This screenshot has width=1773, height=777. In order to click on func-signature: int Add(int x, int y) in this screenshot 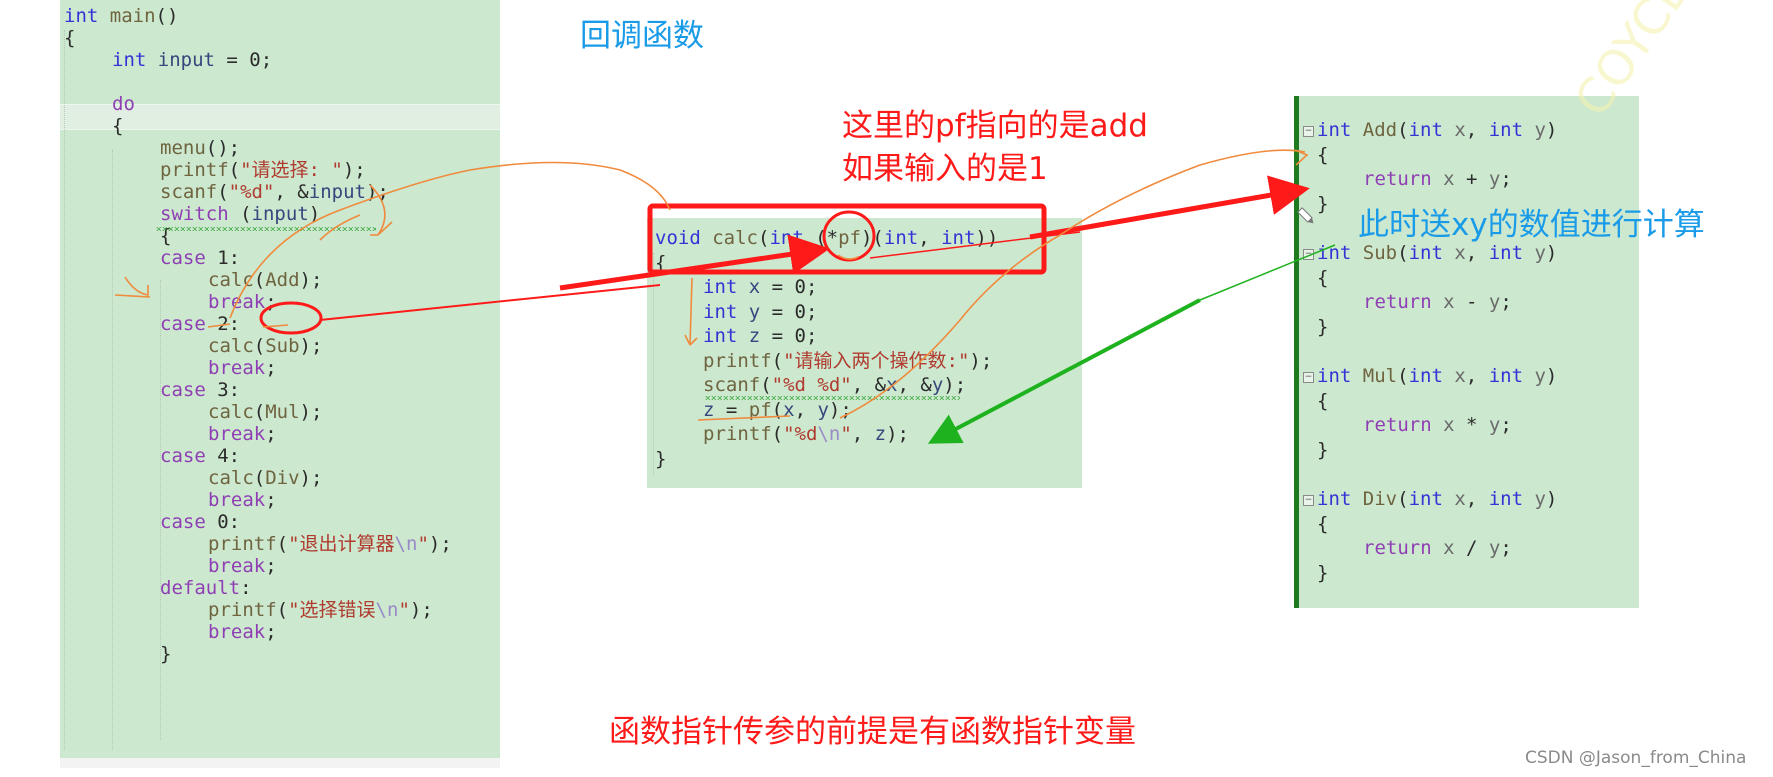, I will do `click(1437, 130)`.